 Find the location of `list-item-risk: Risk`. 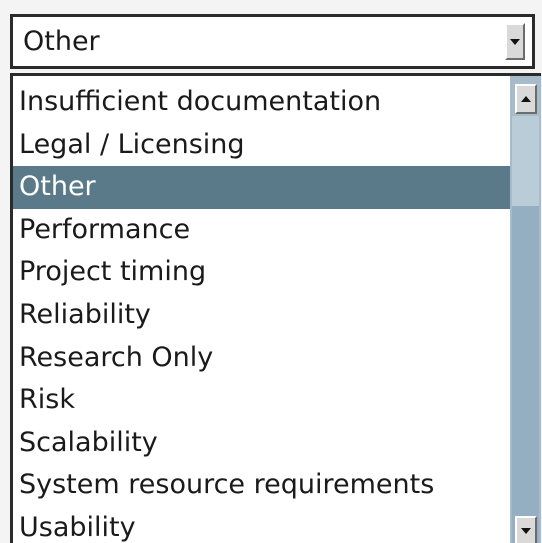

list-item-risk: Risk is located at coordinates (261, 400).